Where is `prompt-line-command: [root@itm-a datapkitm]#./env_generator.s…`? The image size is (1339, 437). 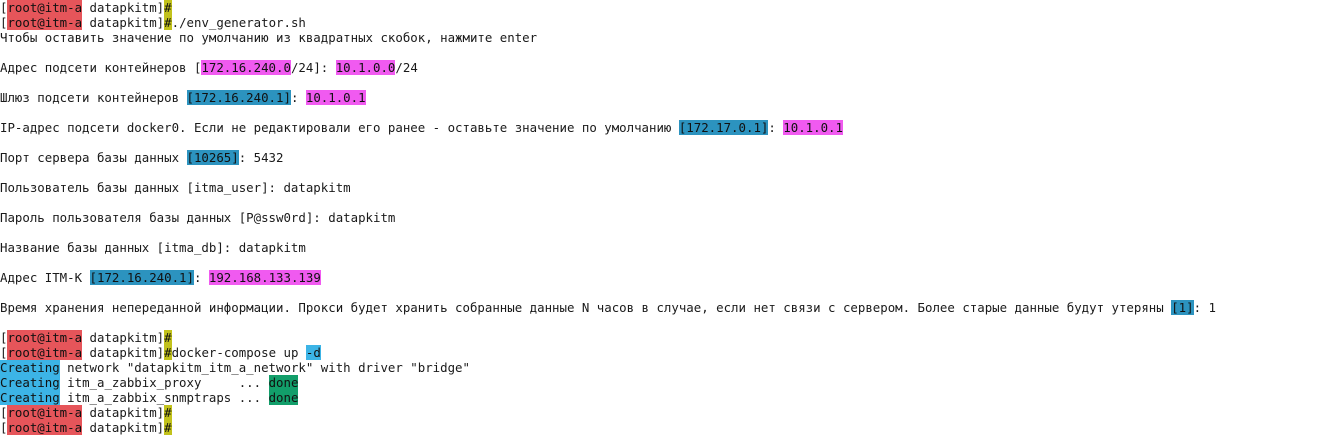
prompt-line-command: [root@itm-a datapkitm]#./env_generator.s… is located at coordinates (669, 22).